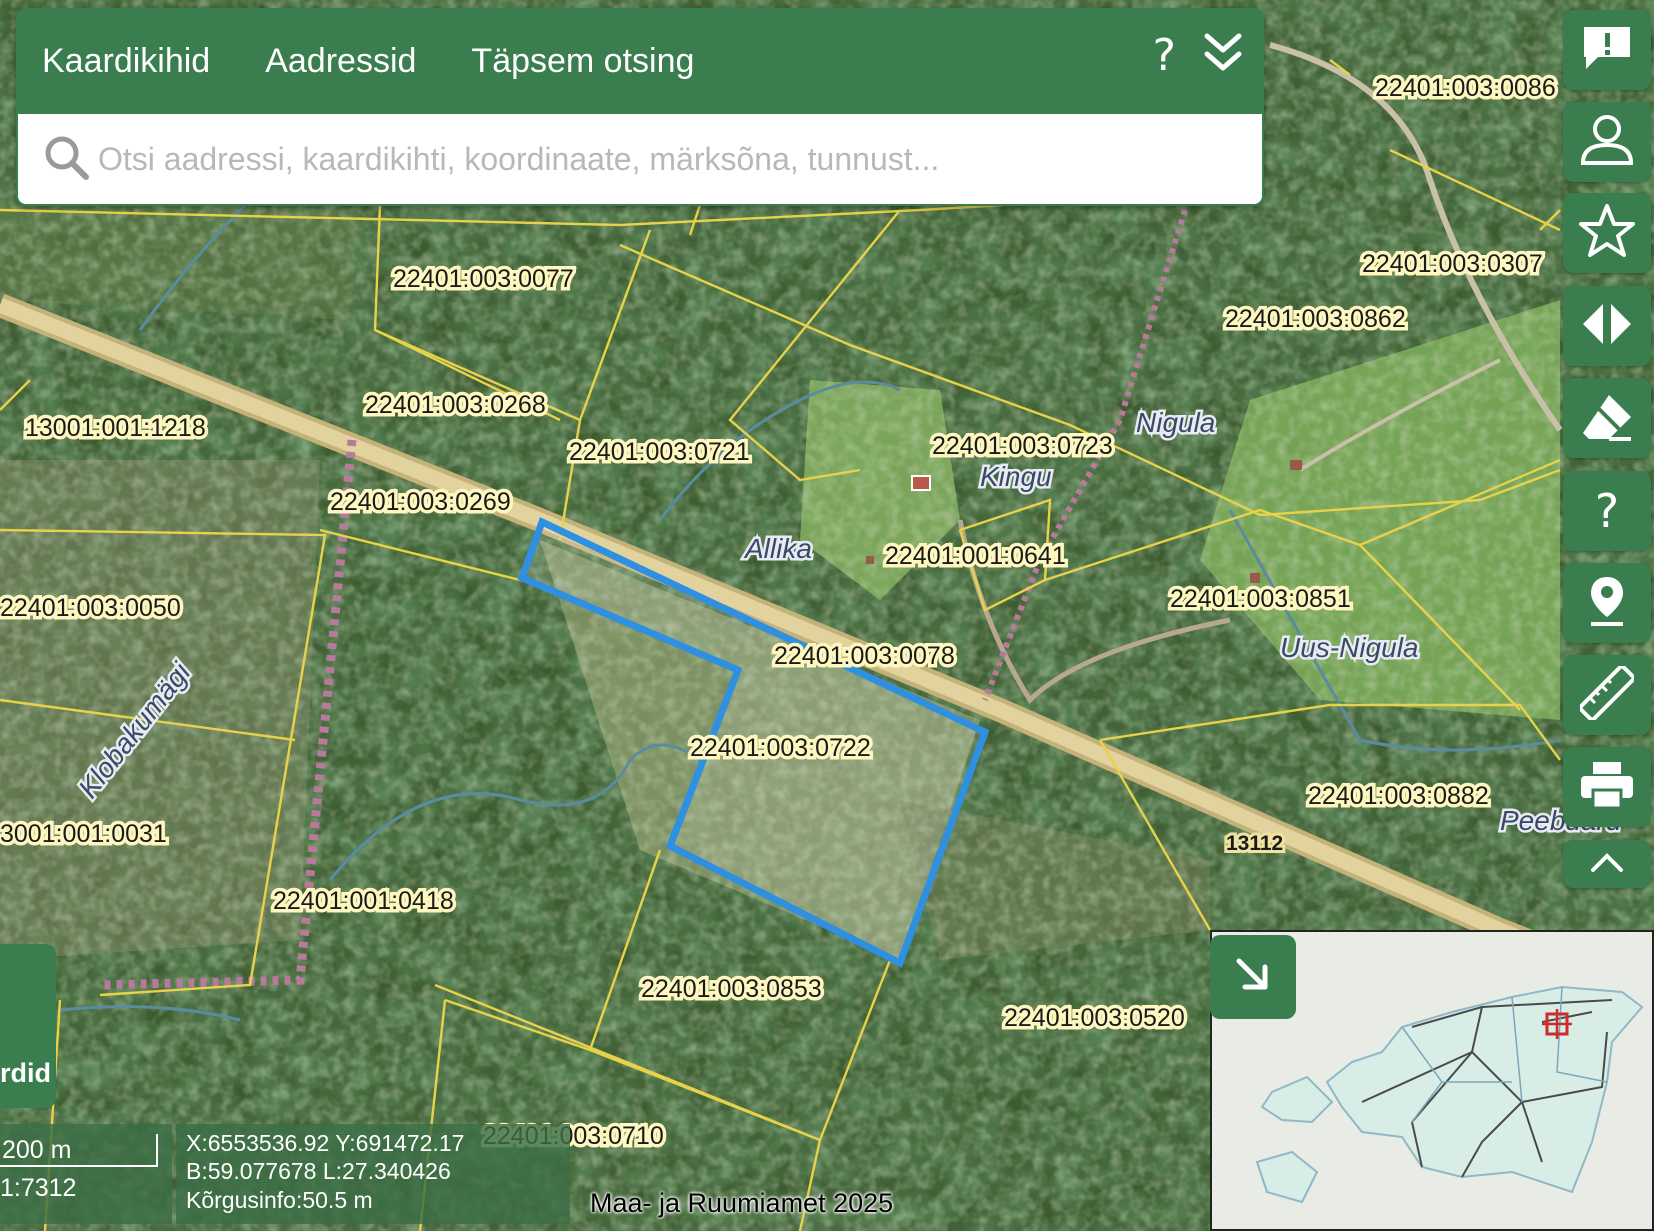  Describe the element at coordinates (421, 502) in the screenshot. I see `parcel-label: 22401:003:0269` at that location.